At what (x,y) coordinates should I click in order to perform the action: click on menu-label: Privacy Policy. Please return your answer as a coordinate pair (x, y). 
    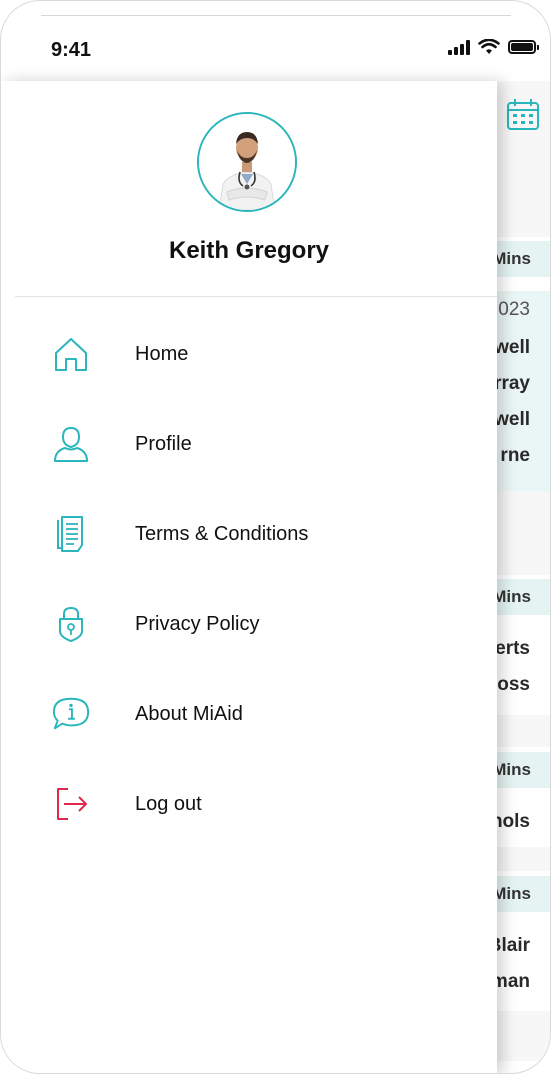
    Looking at the image, I should click on (197, 623).